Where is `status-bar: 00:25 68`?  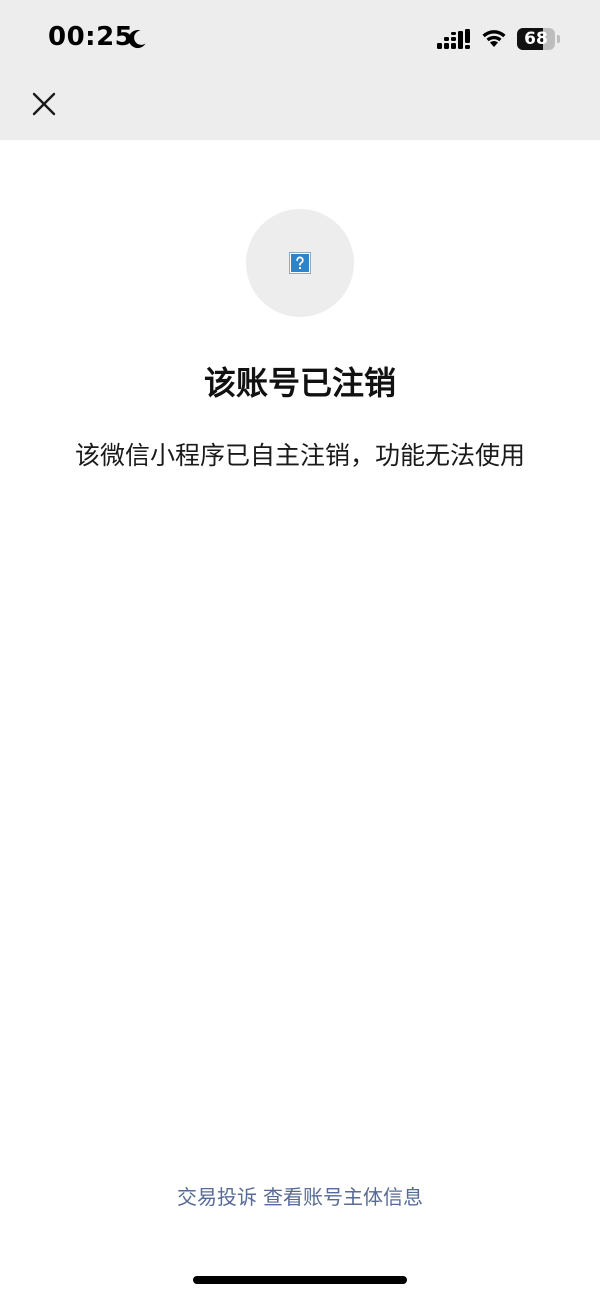 status-bar: 00:25 68 is located at coordinates (300, 40).